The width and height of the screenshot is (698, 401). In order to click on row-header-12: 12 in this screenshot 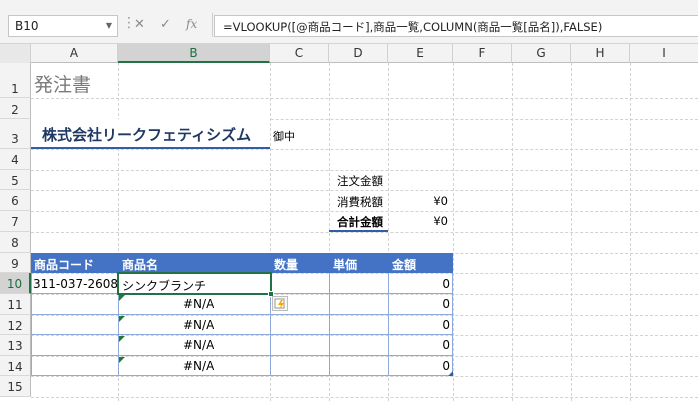, I will do `click(15, 325)`.